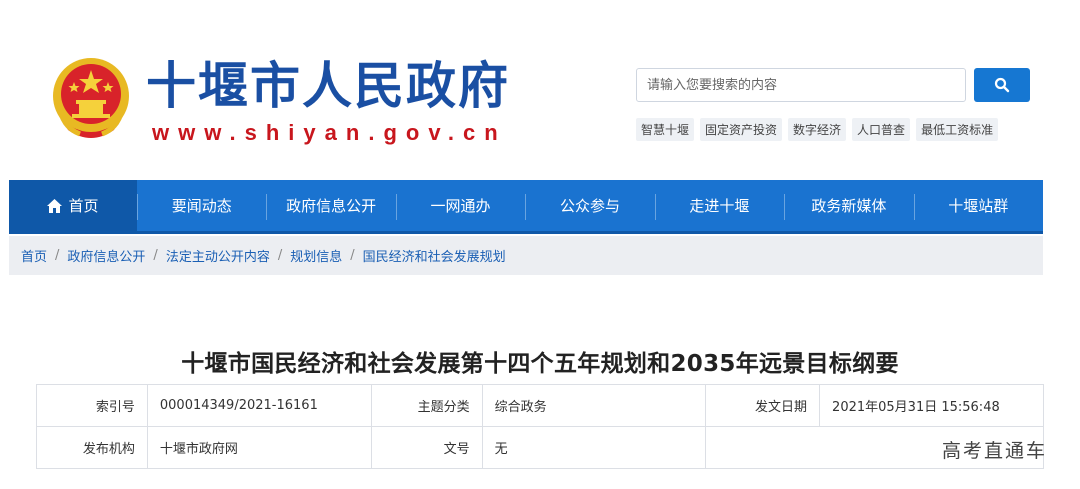  I want to click on hot-link: 固定资产投资, so click(741, 129).